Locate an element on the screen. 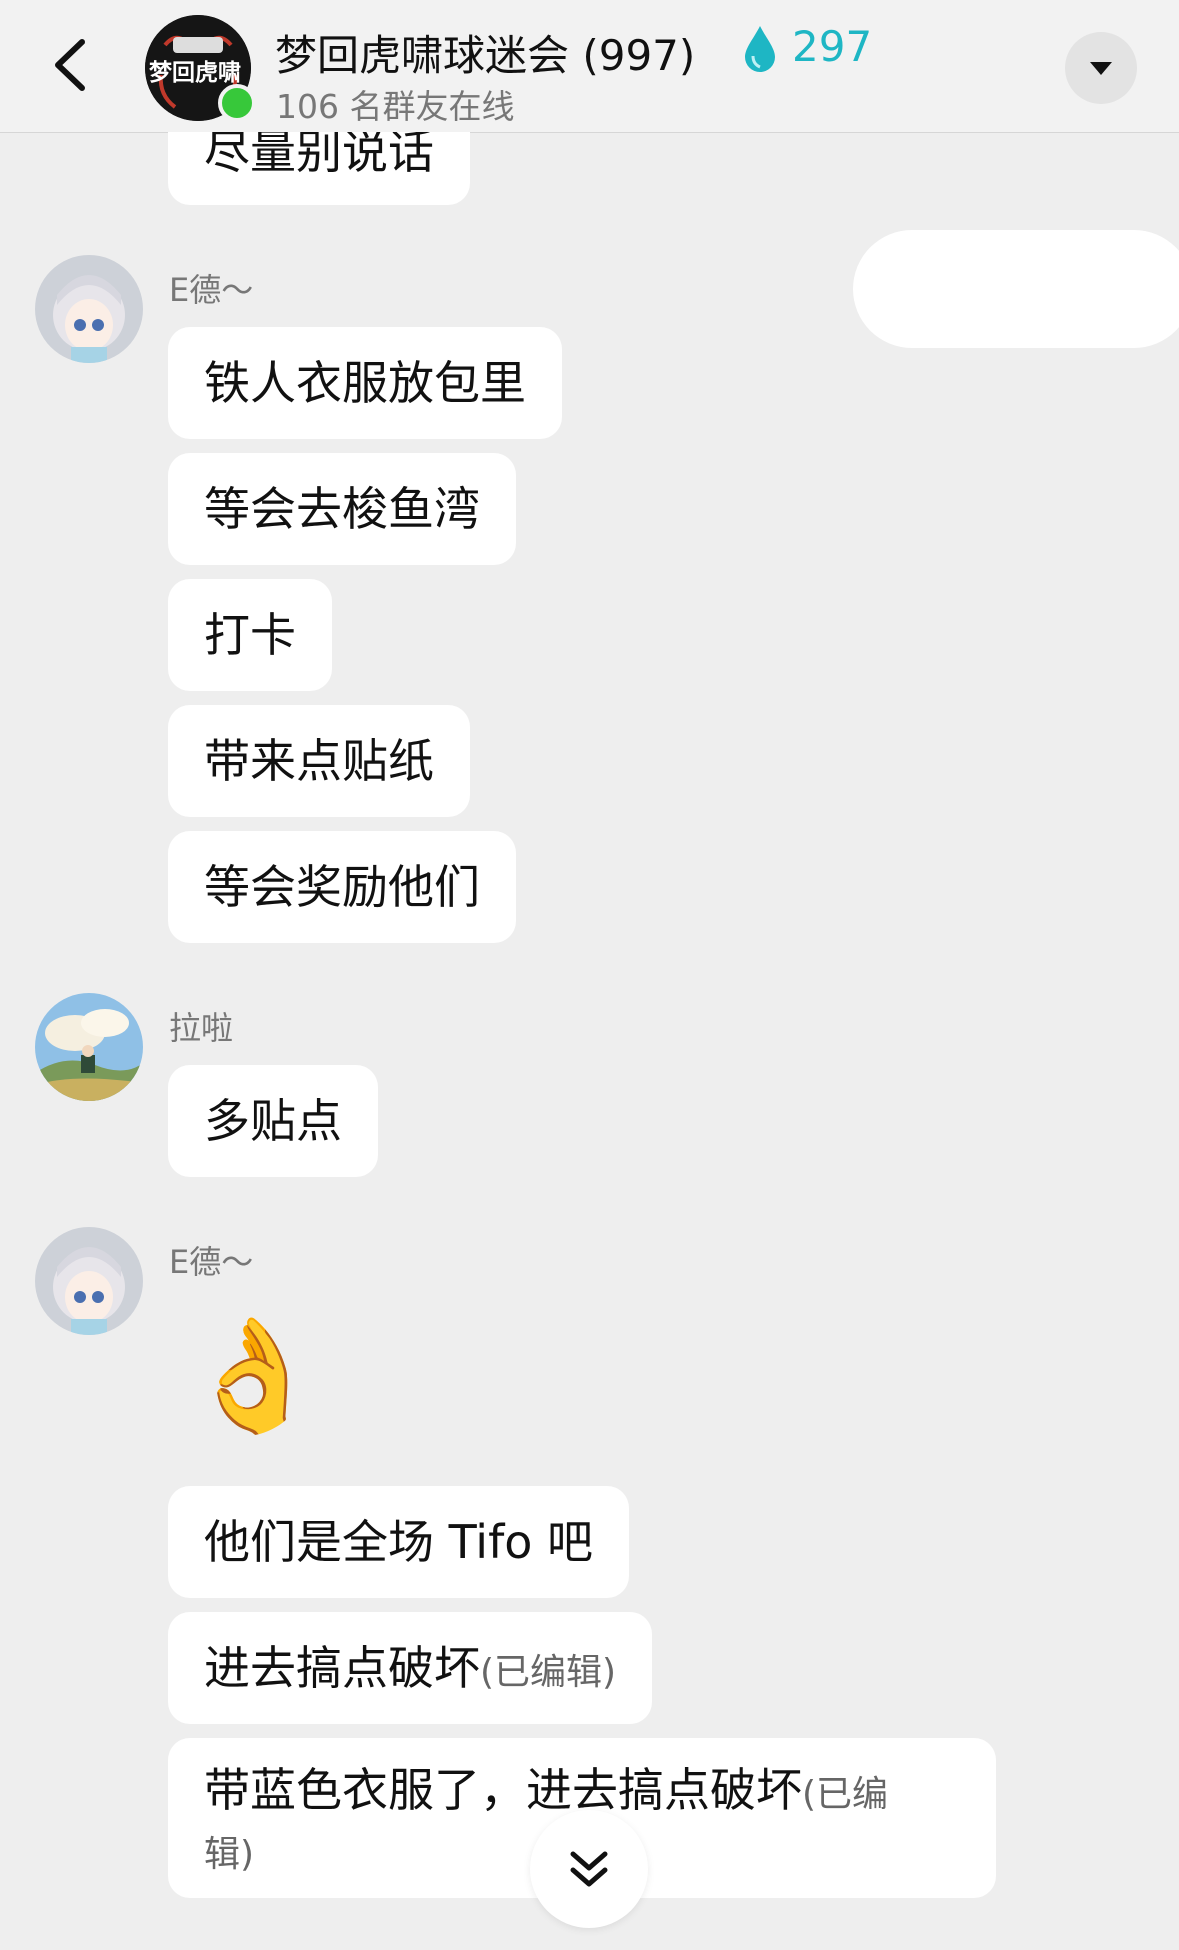 The width and height of the screenshot is (1179, 1950). message-bubble: 他们是全场 Tifo 吧 is located at coordinates (399, 1542).